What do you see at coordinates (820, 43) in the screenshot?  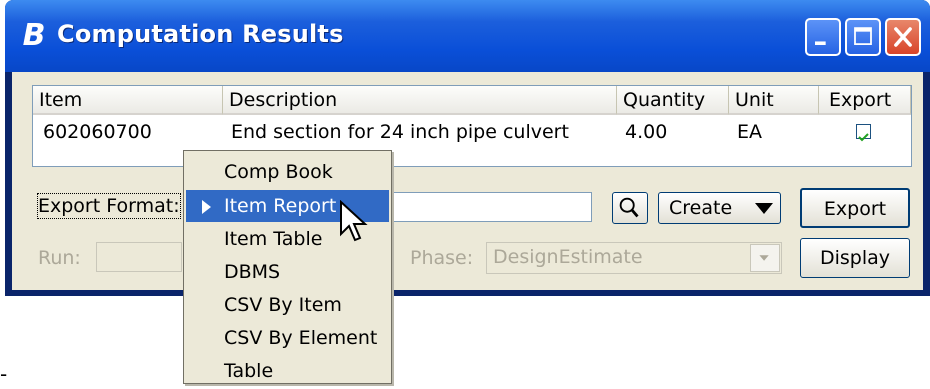 I see `minimize-icon` at bounding box center [820, 43].